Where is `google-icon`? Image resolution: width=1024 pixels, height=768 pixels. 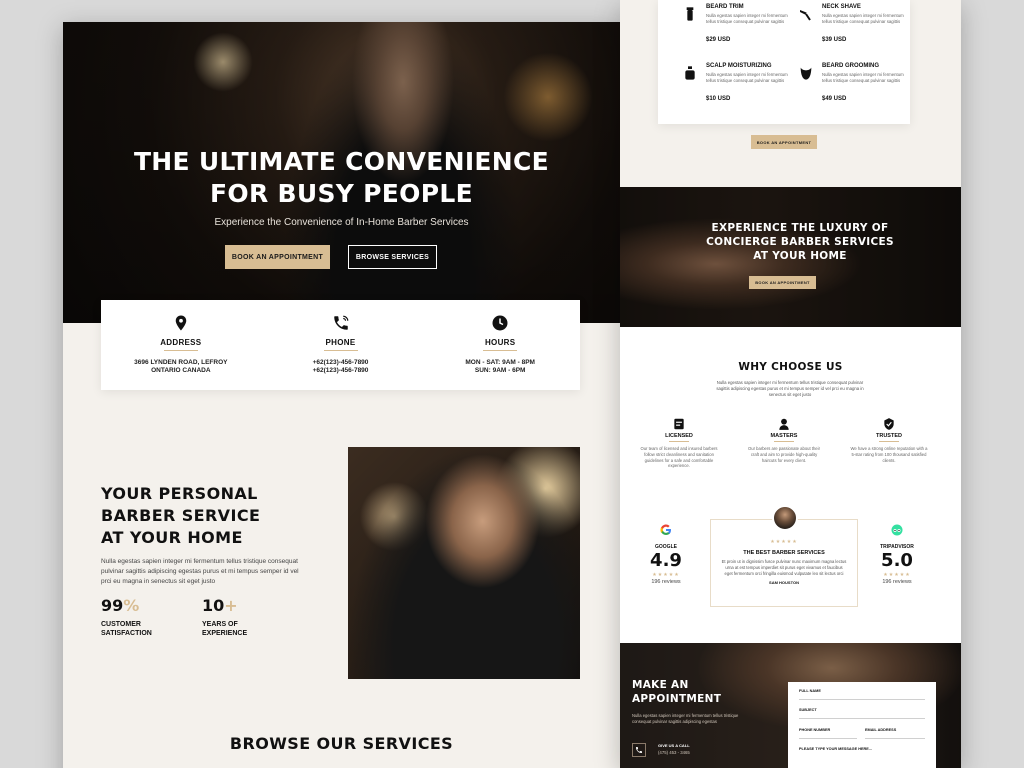 google-icon is located at coordinates (665, 529).